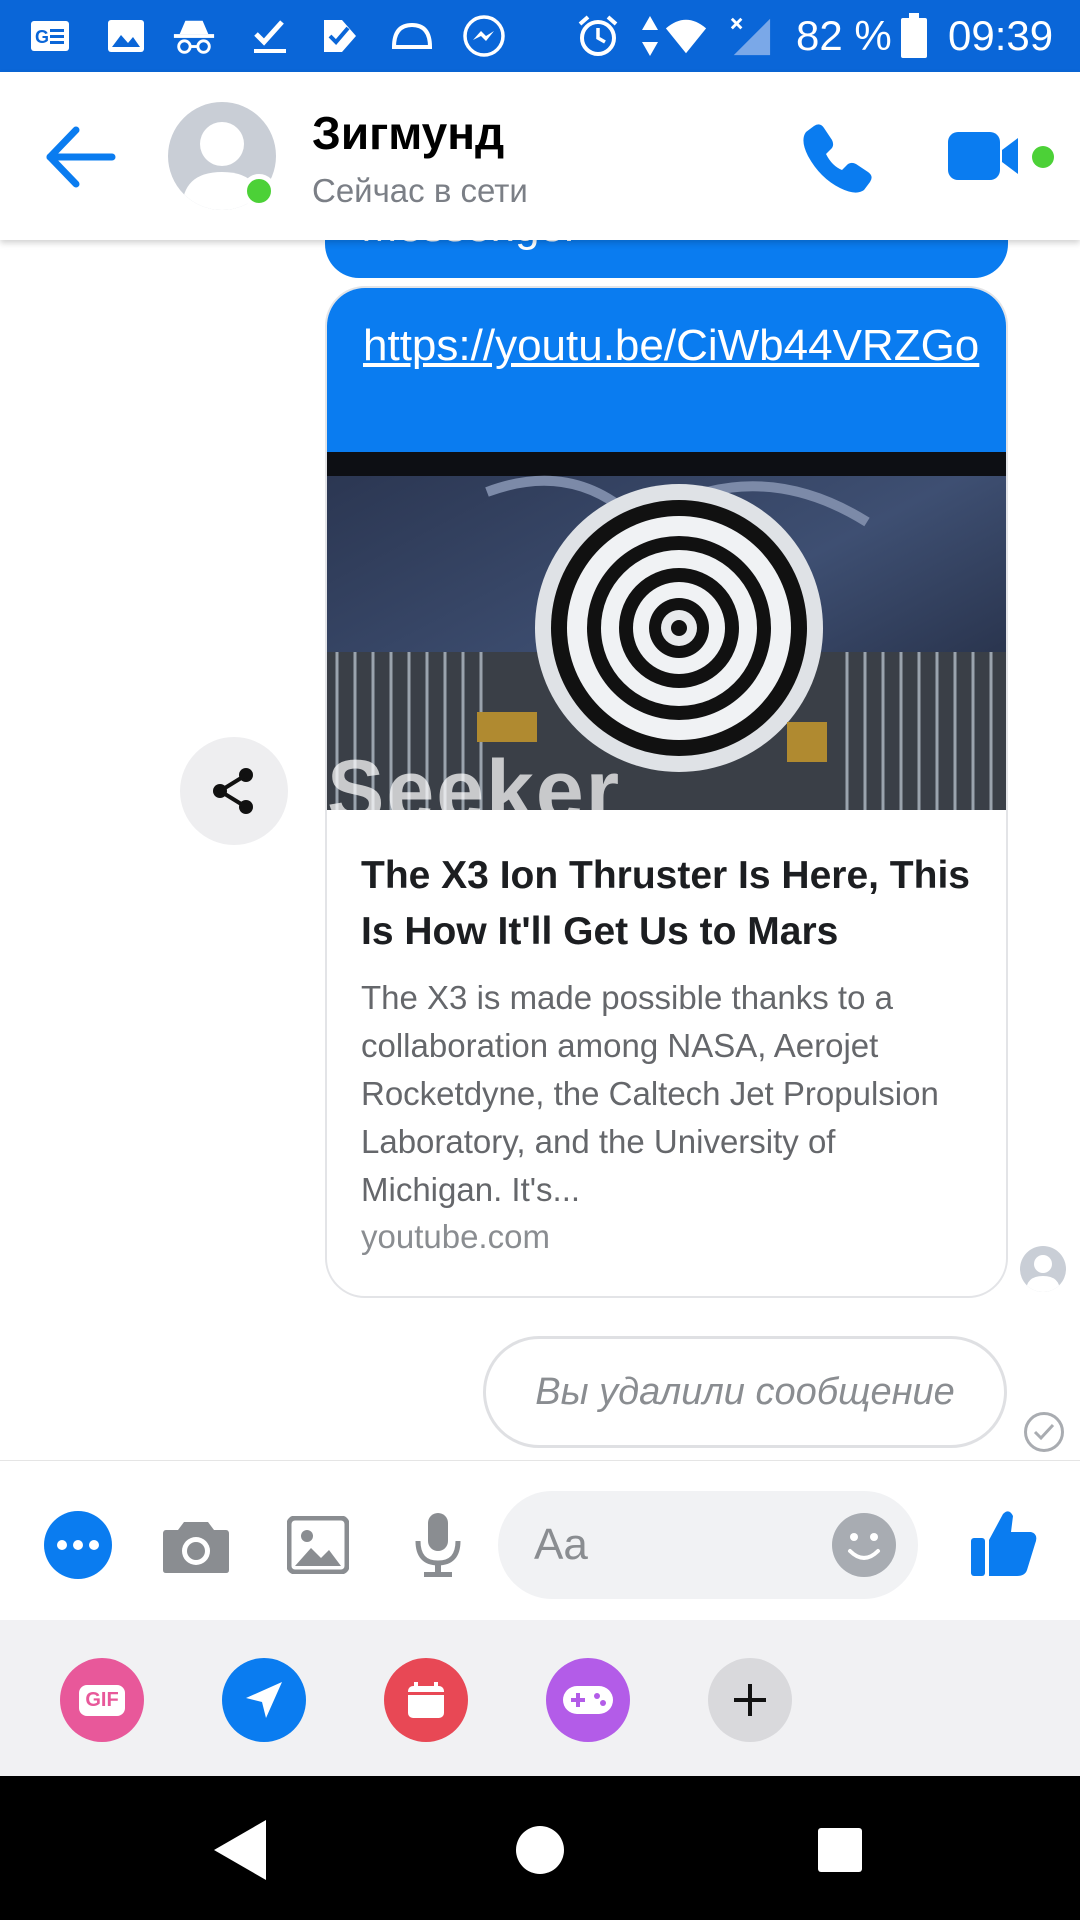 The width and height of the screenshot is (1080, 1920). Describe the element at coordinates (674, 1545) in the screenshot. I see `message-input` at that location.